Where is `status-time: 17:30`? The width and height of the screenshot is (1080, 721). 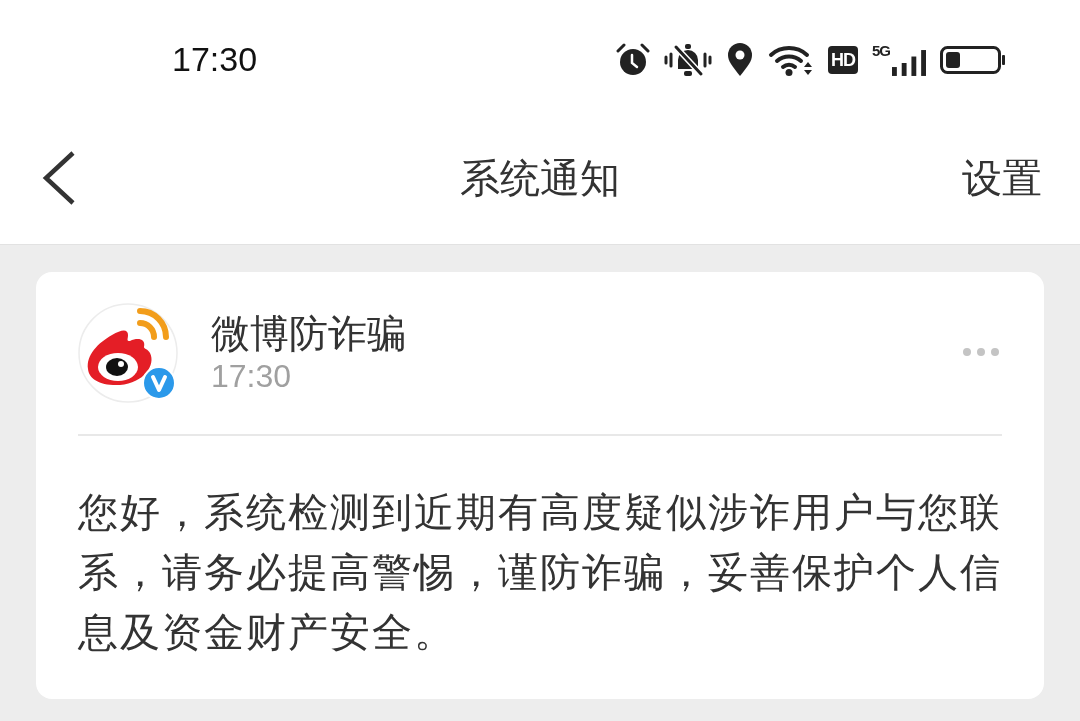 status-time: 17:30 is located at coordinates (215, 59).